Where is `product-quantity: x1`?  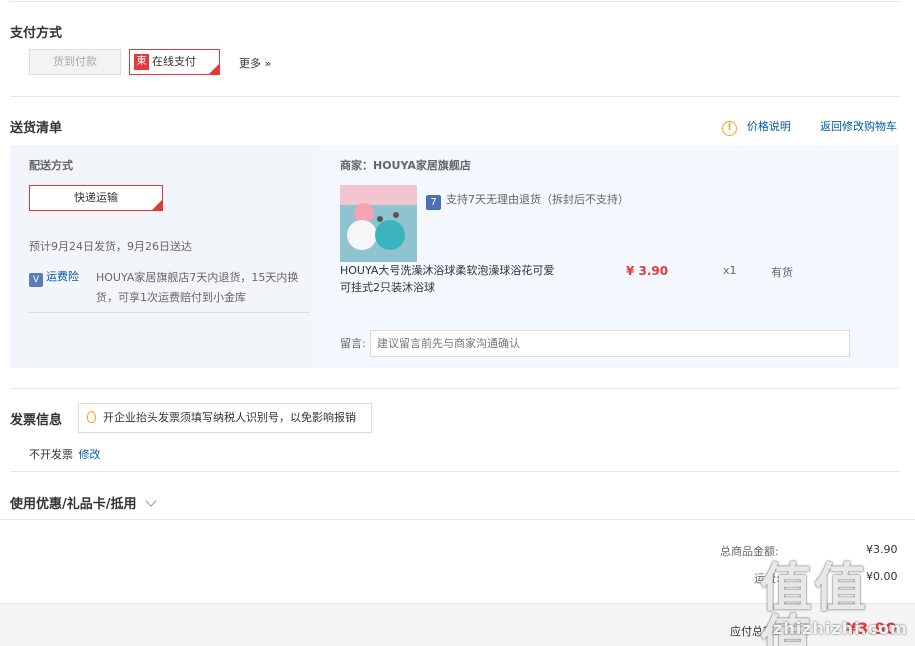
product-quantity: x1 is located at coordinates (730, 270).